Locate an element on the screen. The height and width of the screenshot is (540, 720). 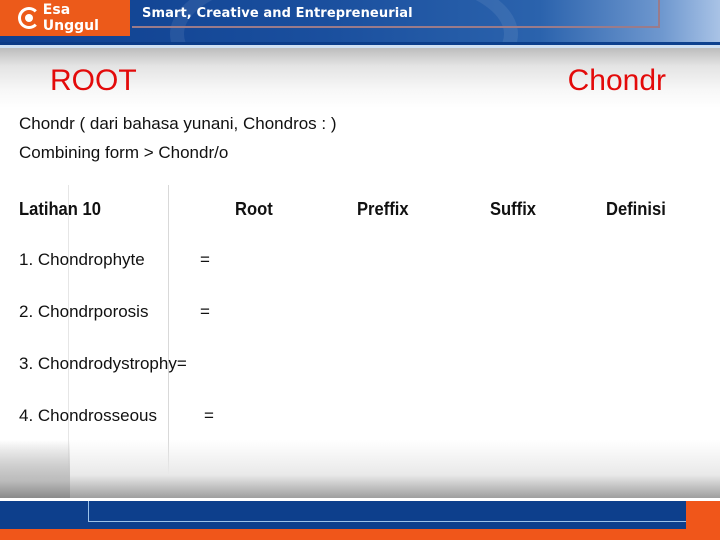
column-header-root: Root is located at coordinates (254, 209).